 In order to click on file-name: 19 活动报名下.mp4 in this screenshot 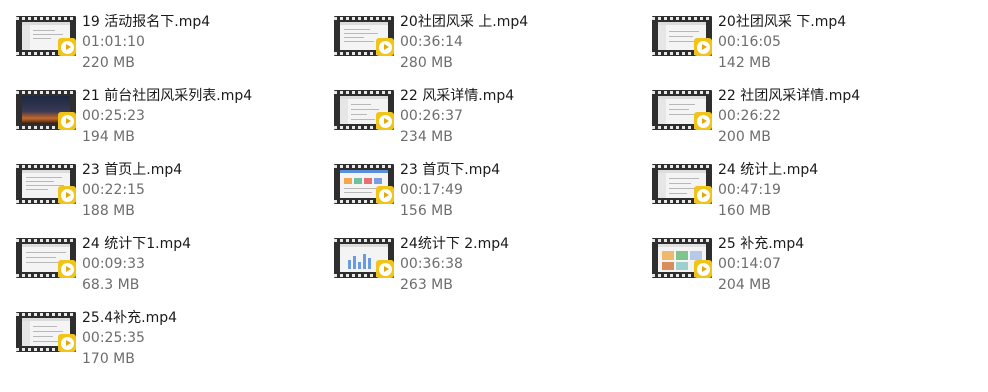, I will do `click(146, 22)`.